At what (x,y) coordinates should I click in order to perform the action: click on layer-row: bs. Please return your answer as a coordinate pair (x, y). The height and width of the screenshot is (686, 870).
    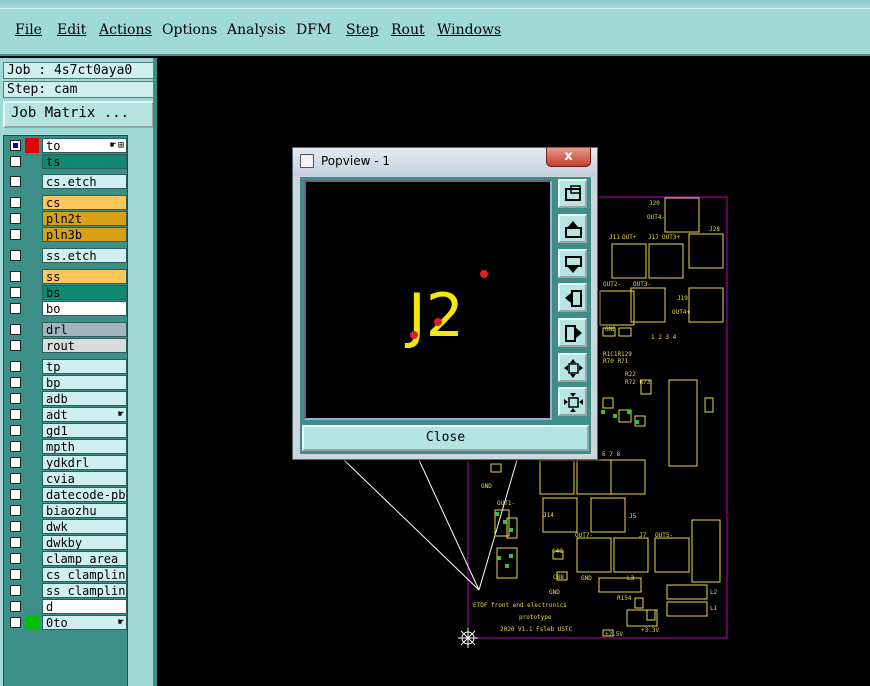
    Looking at the image, I should click on (67, 292).